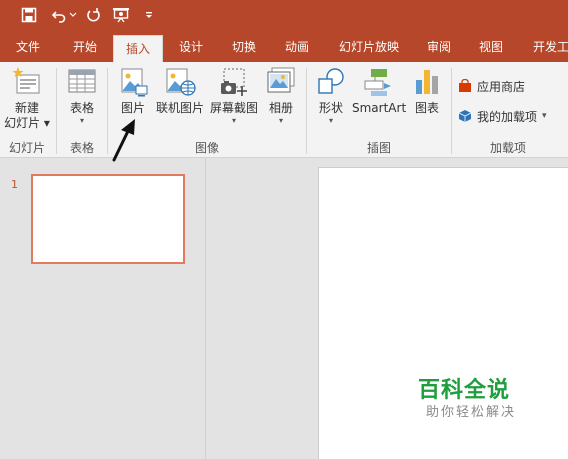  I want to click on undo-dropdown-icon, so click(73, 15).